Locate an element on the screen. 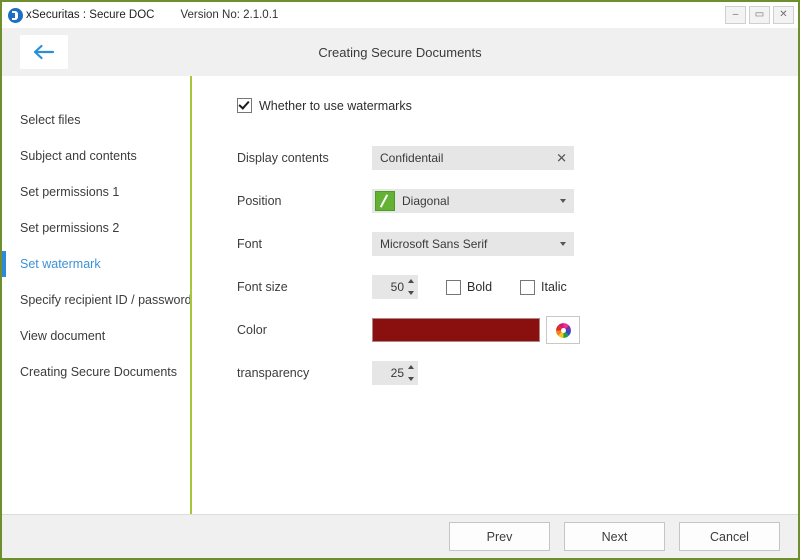 Image resolution: width=800 pixels, height=560 pixels. italic-checkbox-row: Italic is located at coordinates (543, 287).